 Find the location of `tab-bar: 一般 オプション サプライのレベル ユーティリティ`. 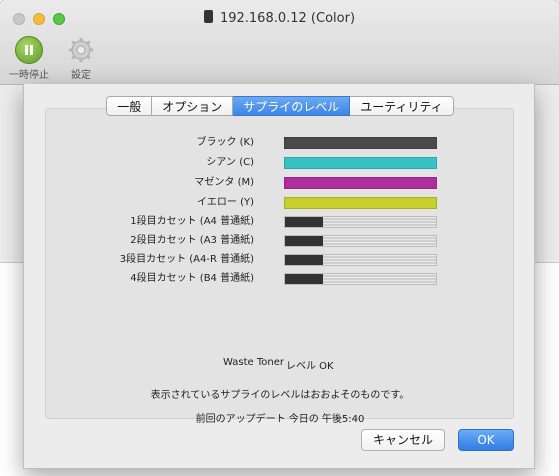

tab-bar: 一般 オプション サプライのレベル ユーティリティ is located at coordinates (280, 106).